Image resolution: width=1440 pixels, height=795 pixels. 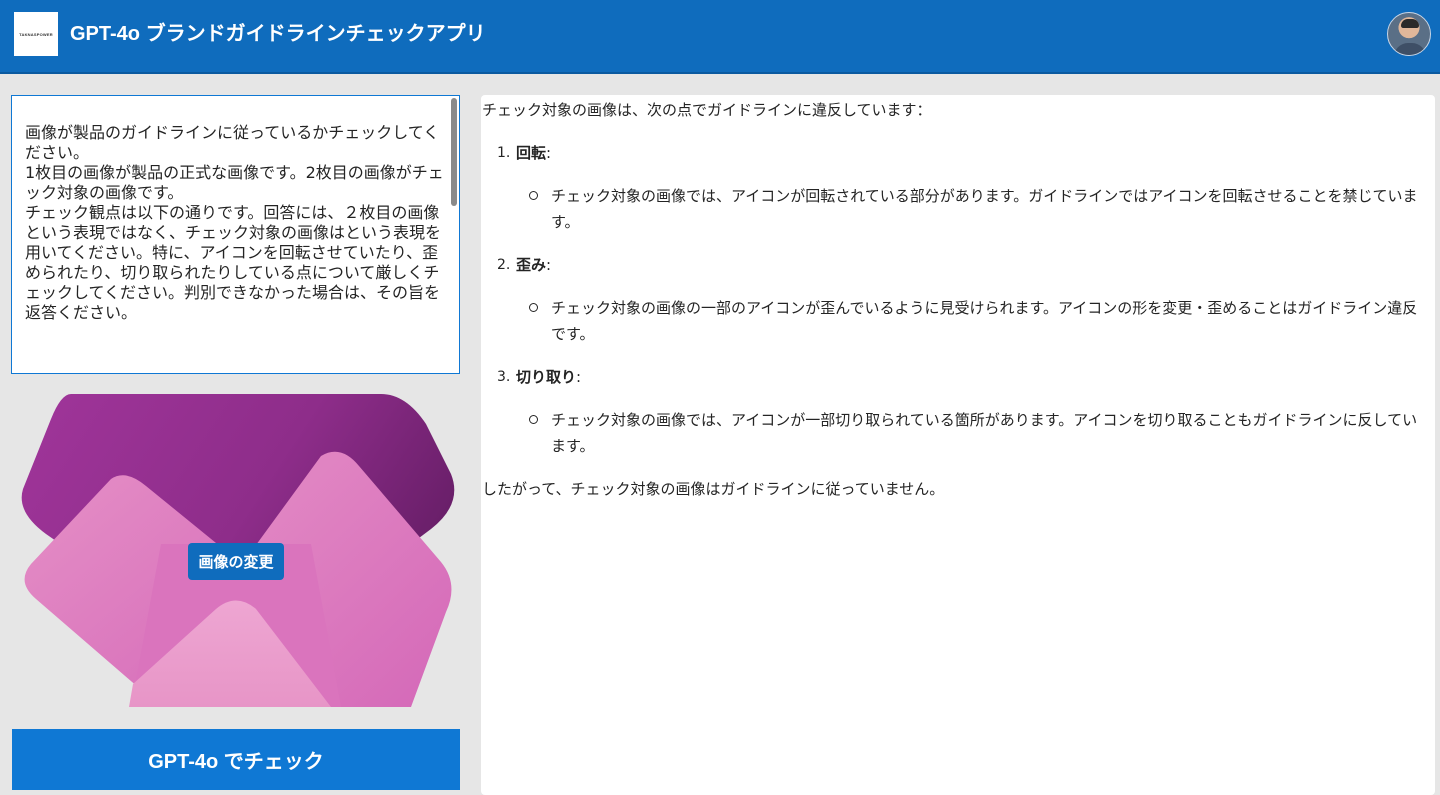 What do you see at coordinates (454, 152) in the screenshot?
I see `prompt-scrollbar-thumb` at bounding box center [454, 152].